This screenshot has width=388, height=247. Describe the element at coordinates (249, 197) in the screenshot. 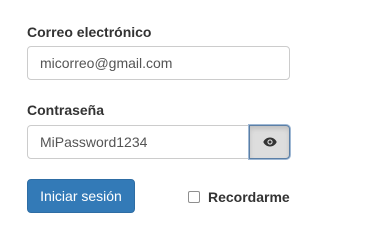

I see `remember-label: Recordarme` at that location.